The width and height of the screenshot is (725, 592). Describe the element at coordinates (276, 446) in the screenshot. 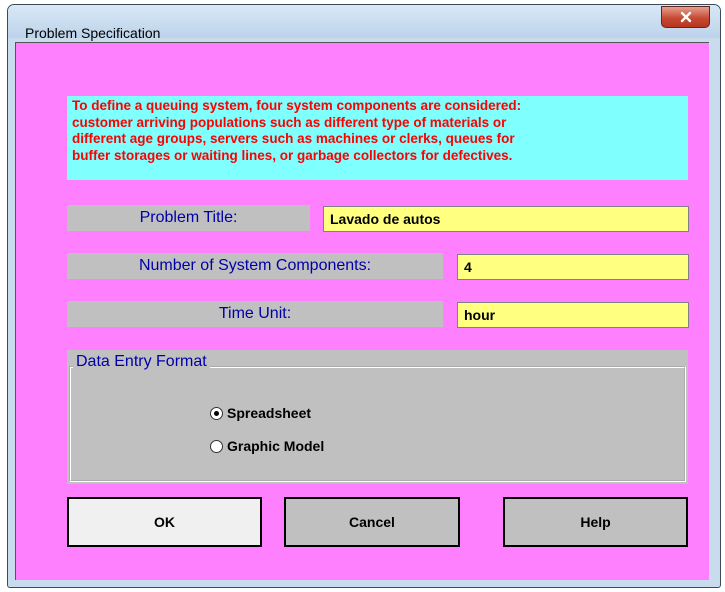

I see `graphic-model-label: Graphic Model` at that location.